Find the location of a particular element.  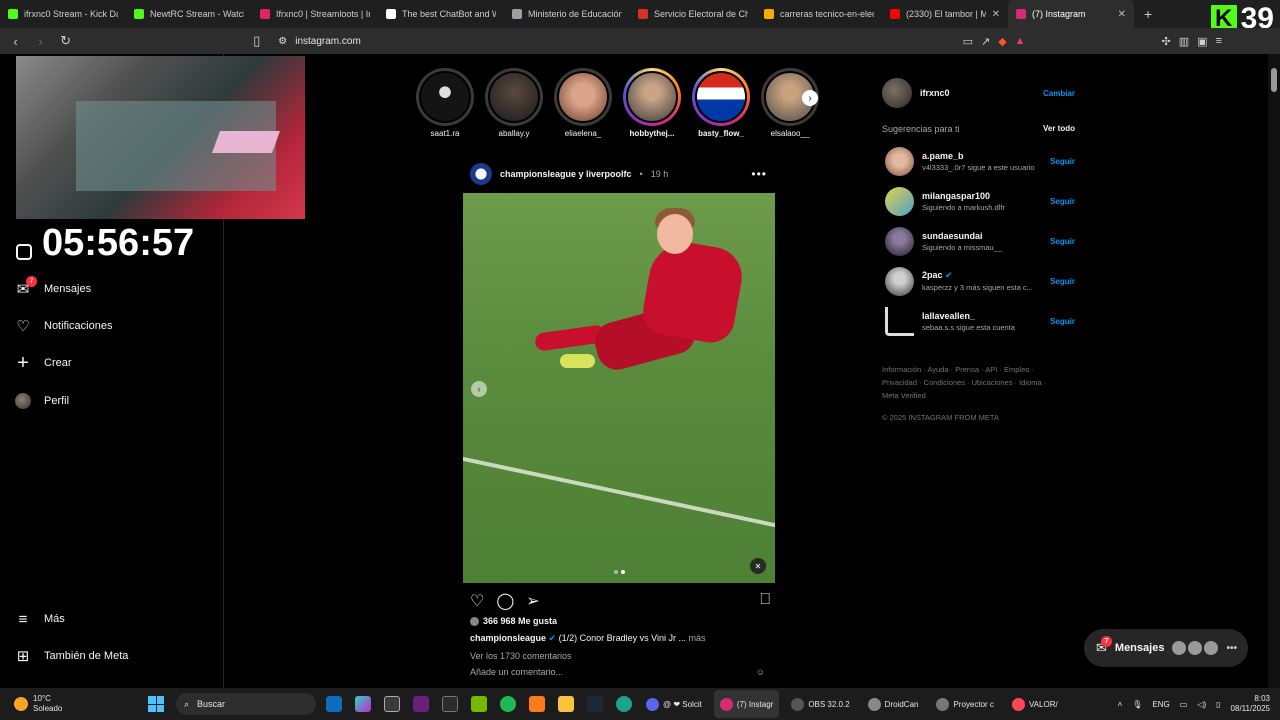

taskbar-app: VALOR/ is located at coordinates (1035, 704).